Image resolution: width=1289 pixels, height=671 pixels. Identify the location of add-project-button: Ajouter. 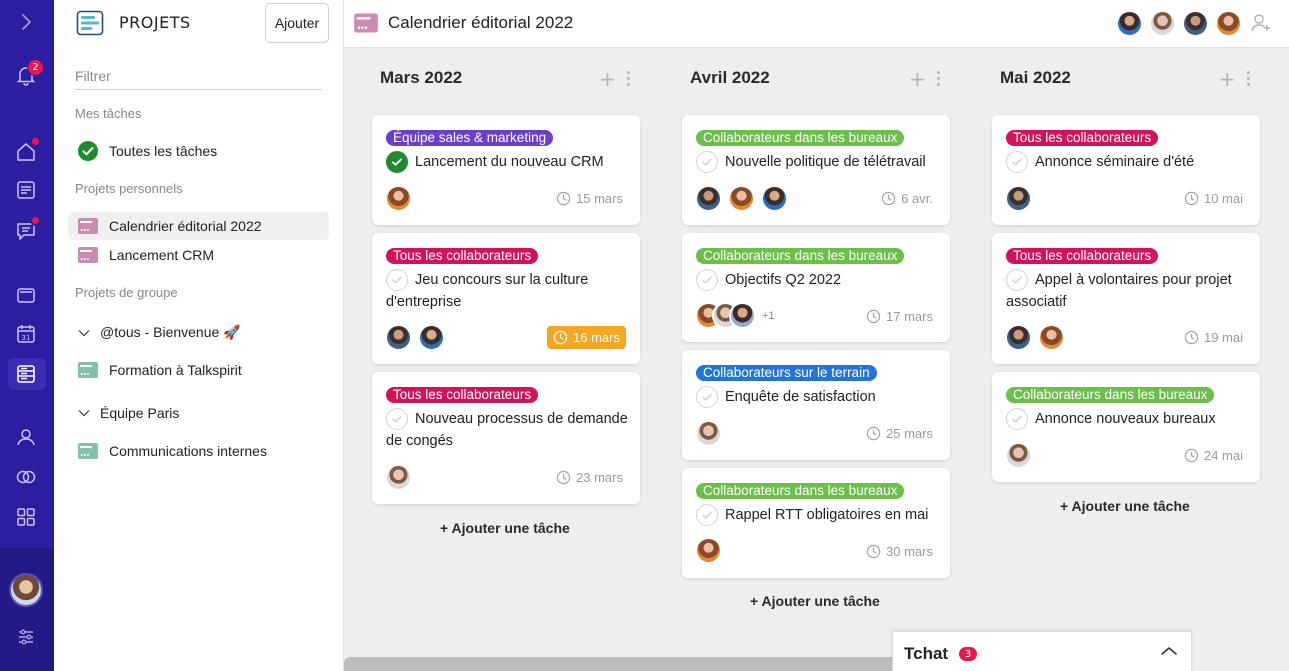
(297, 23).